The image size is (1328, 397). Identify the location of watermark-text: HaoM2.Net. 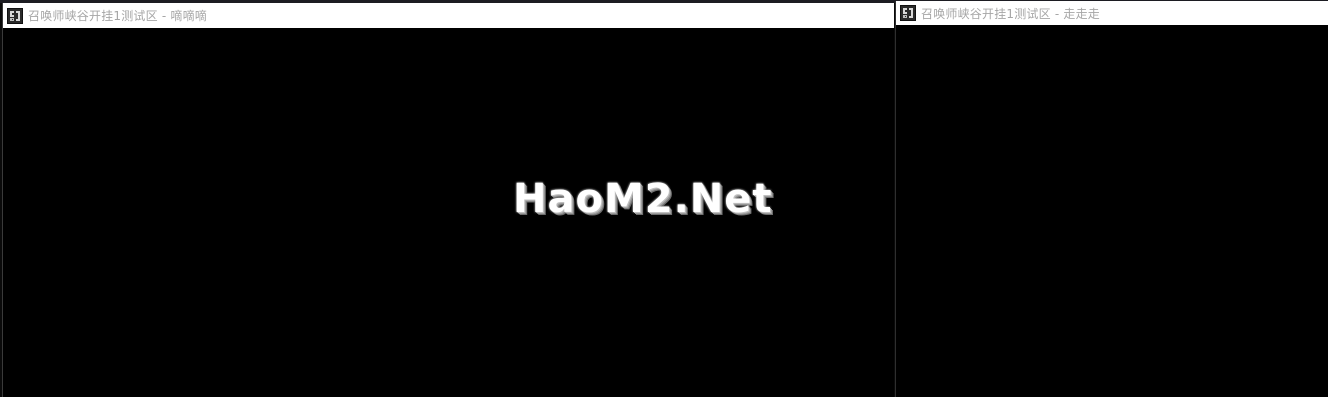
(643, 199).